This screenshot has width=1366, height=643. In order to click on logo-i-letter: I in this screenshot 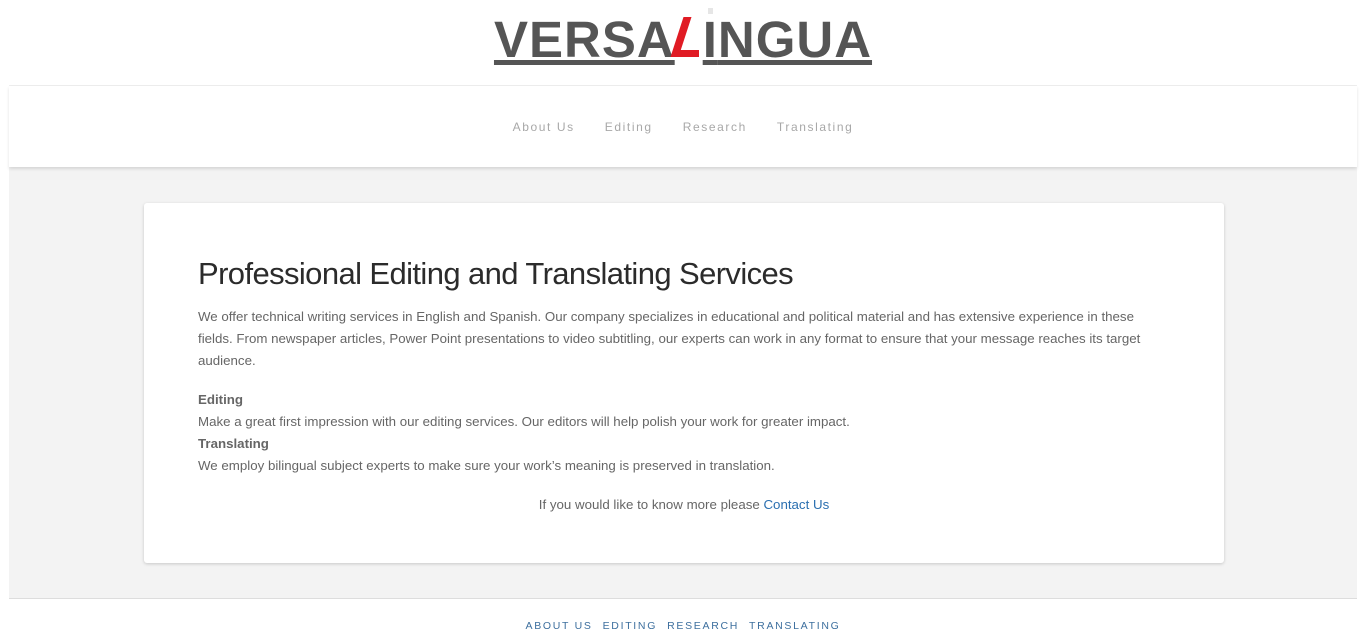, I will do `click(710, 36)`.